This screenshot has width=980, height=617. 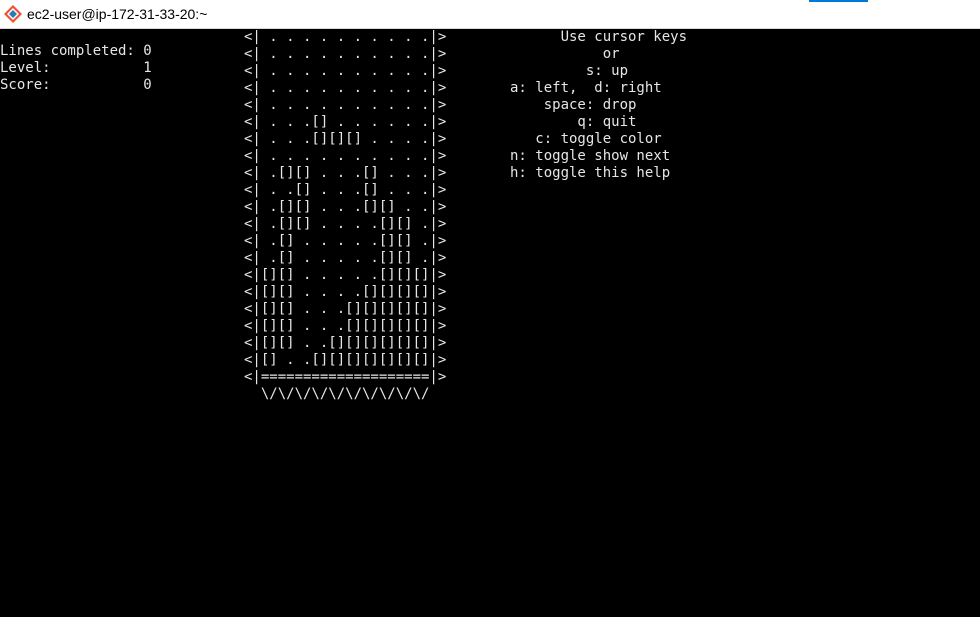 I want to click on board-row: <| .[][] . . .[] . . .|>, so click(x=345, y=173).